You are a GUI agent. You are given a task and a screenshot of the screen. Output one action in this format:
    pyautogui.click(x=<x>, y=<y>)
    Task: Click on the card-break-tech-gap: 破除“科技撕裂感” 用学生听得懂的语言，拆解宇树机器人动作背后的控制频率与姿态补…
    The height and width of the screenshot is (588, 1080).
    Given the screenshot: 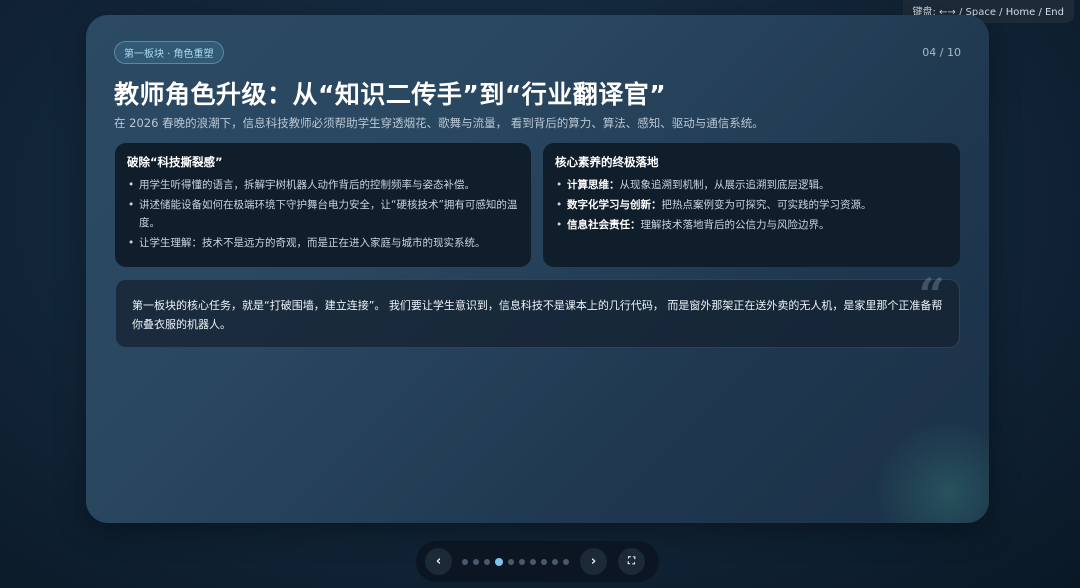 What is the action you would take?
    pyautogui.click(x=323, y=205)
    